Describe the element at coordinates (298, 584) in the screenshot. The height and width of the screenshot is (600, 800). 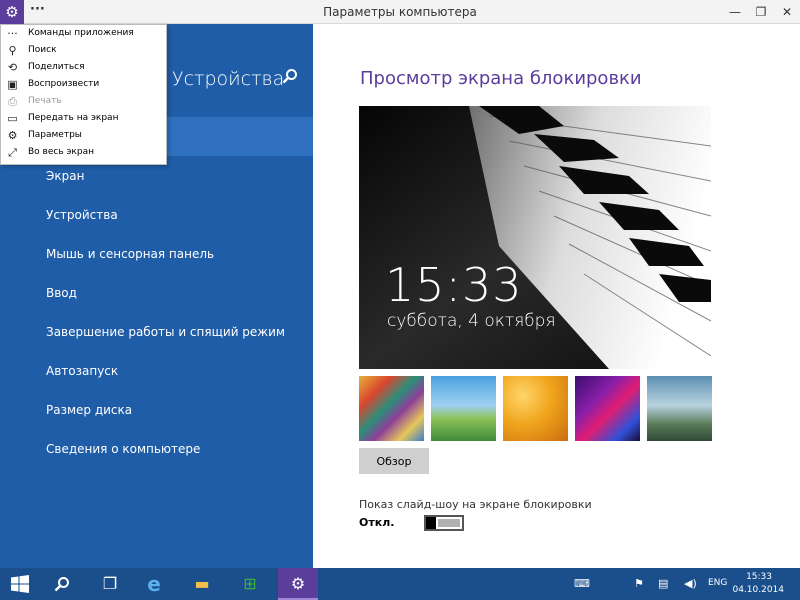
I see `settings-taskbar-button: ⚙` at that location.